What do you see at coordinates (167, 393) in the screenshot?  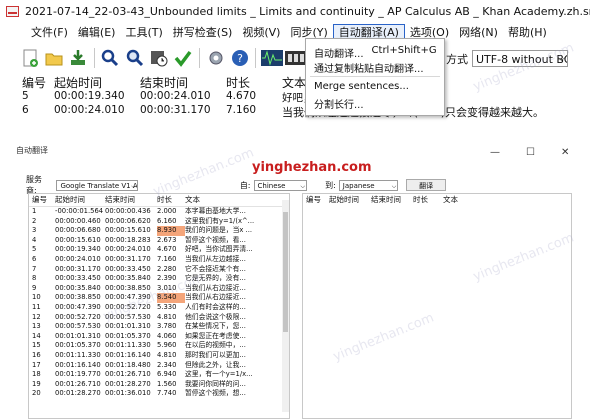 I see `row-duration: 7.740` at bounding box center [167, 393].